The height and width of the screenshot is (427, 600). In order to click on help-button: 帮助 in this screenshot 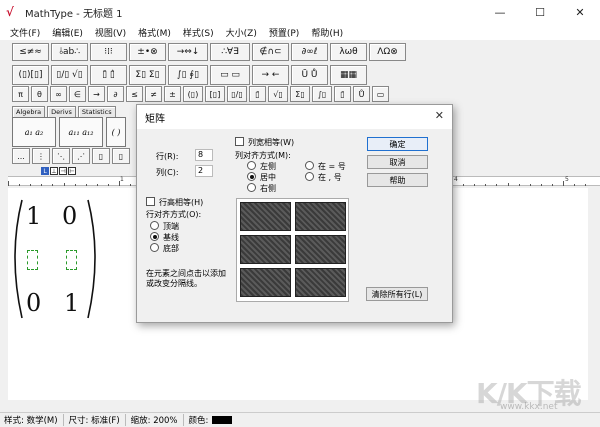, I will do `click(397, 180)`.